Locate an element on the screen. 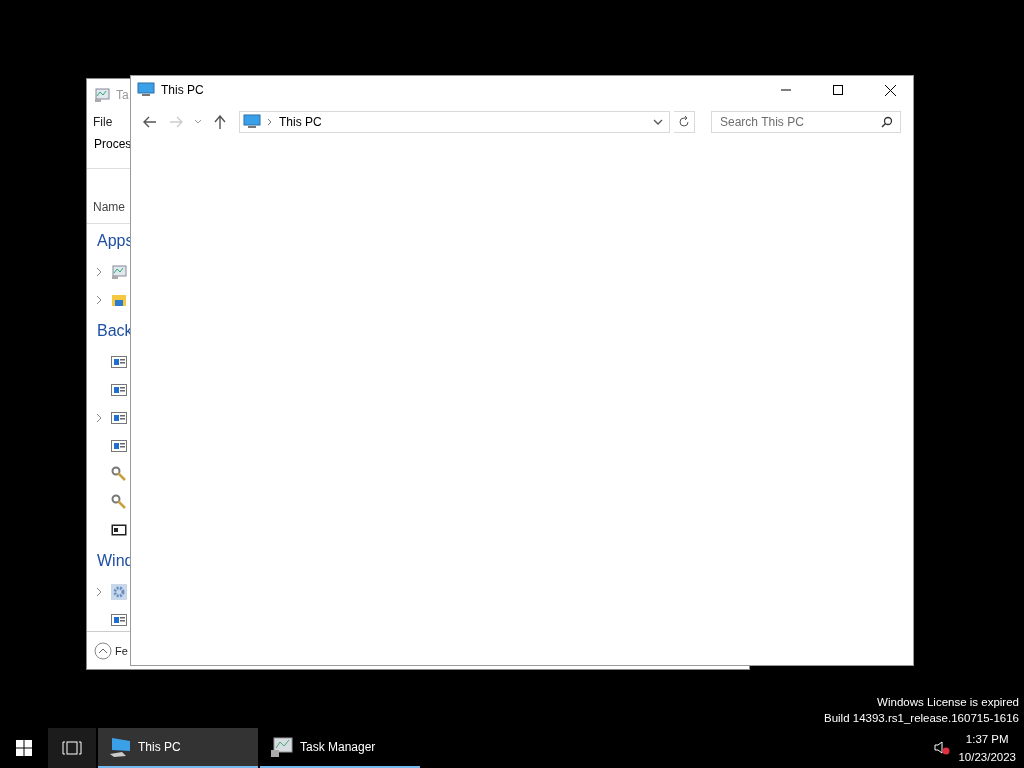  column-header: Name is located at coordinates (109, 207).